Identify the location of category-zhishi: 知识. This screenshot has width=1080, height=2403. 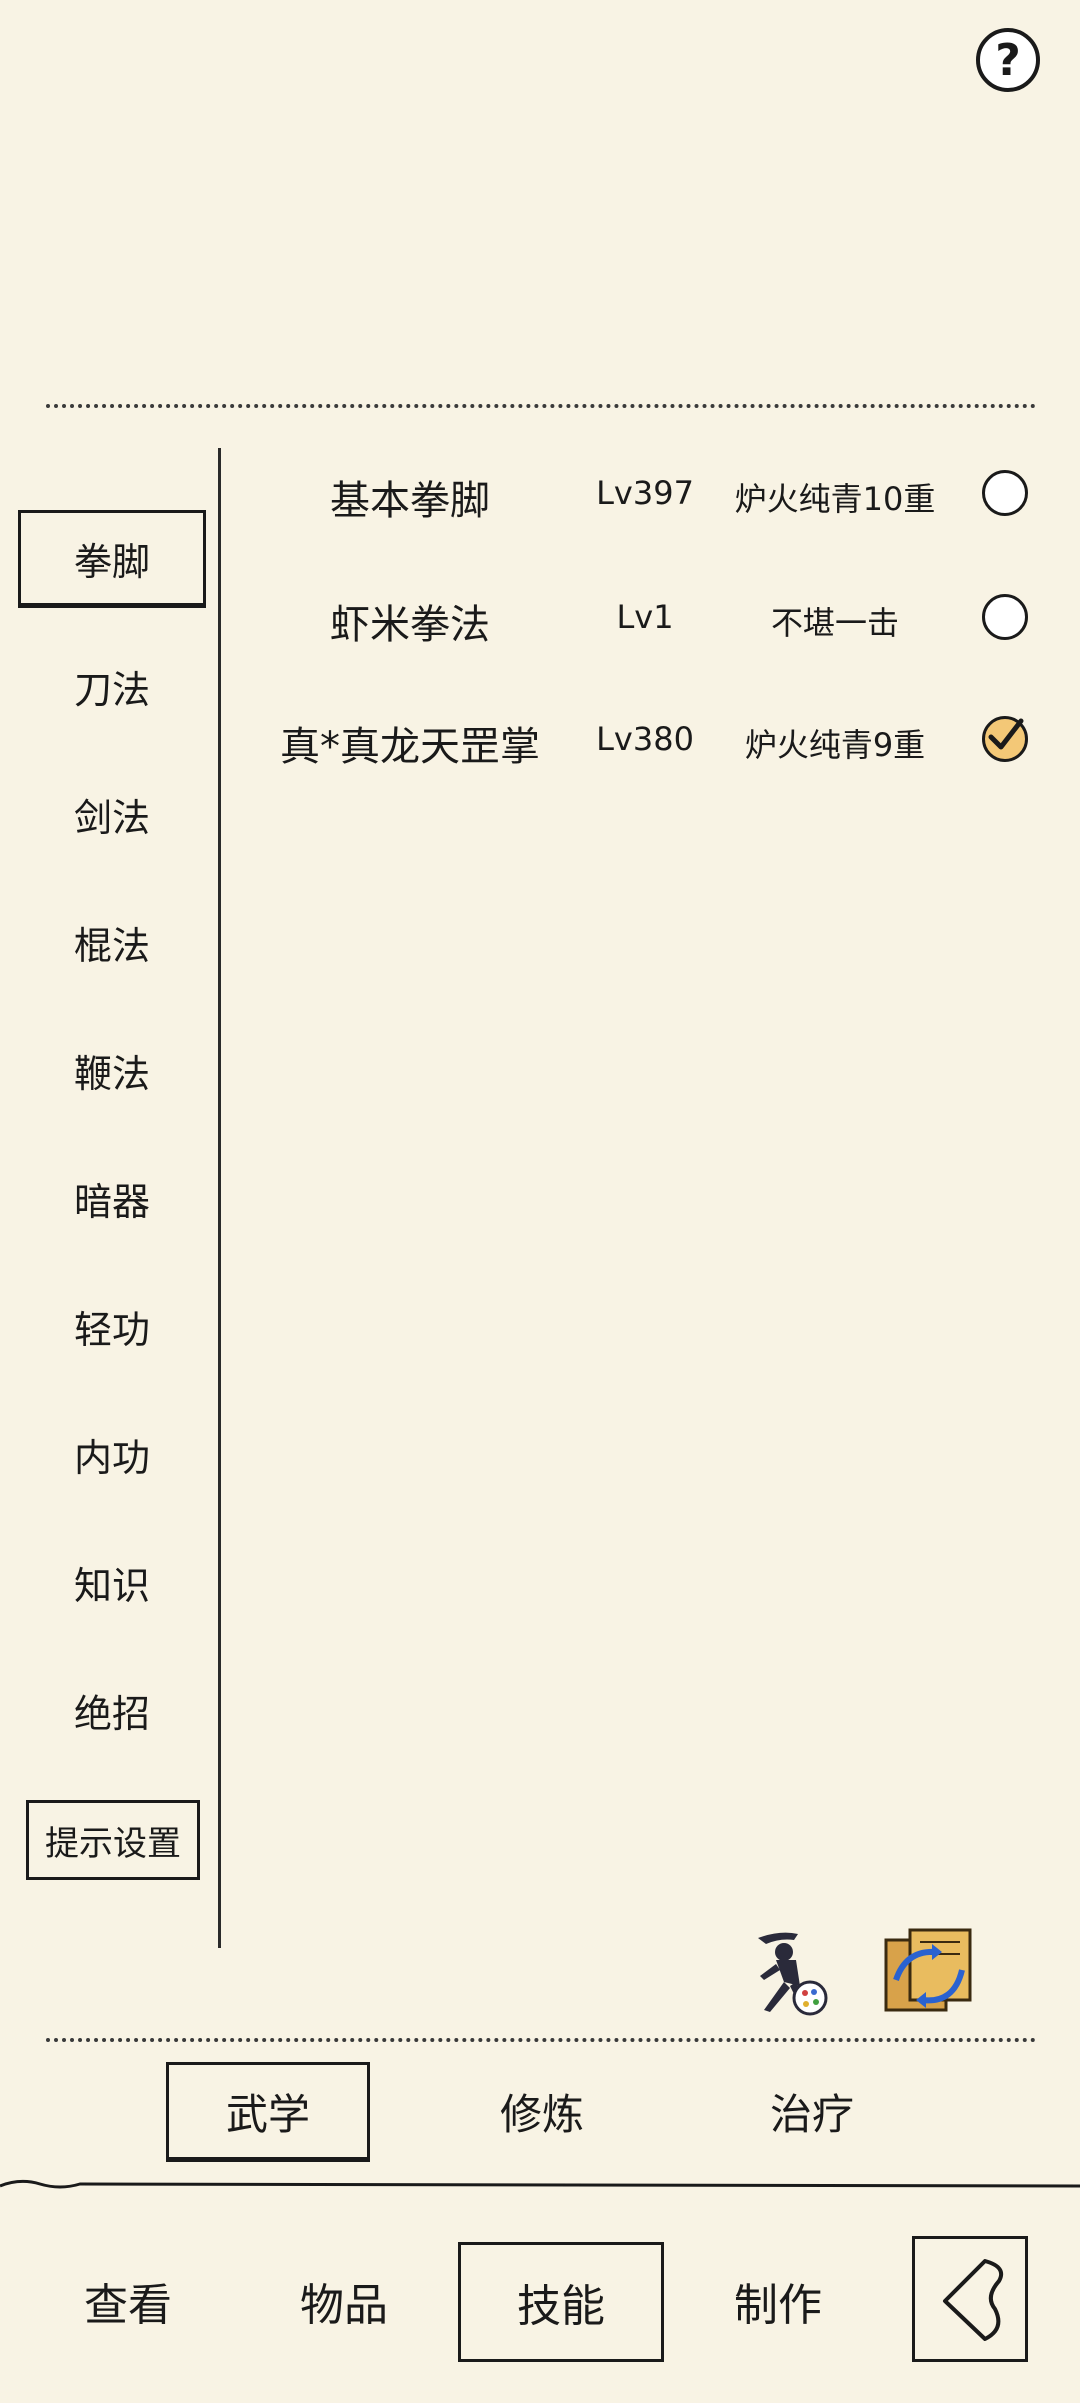
(112, 1582).